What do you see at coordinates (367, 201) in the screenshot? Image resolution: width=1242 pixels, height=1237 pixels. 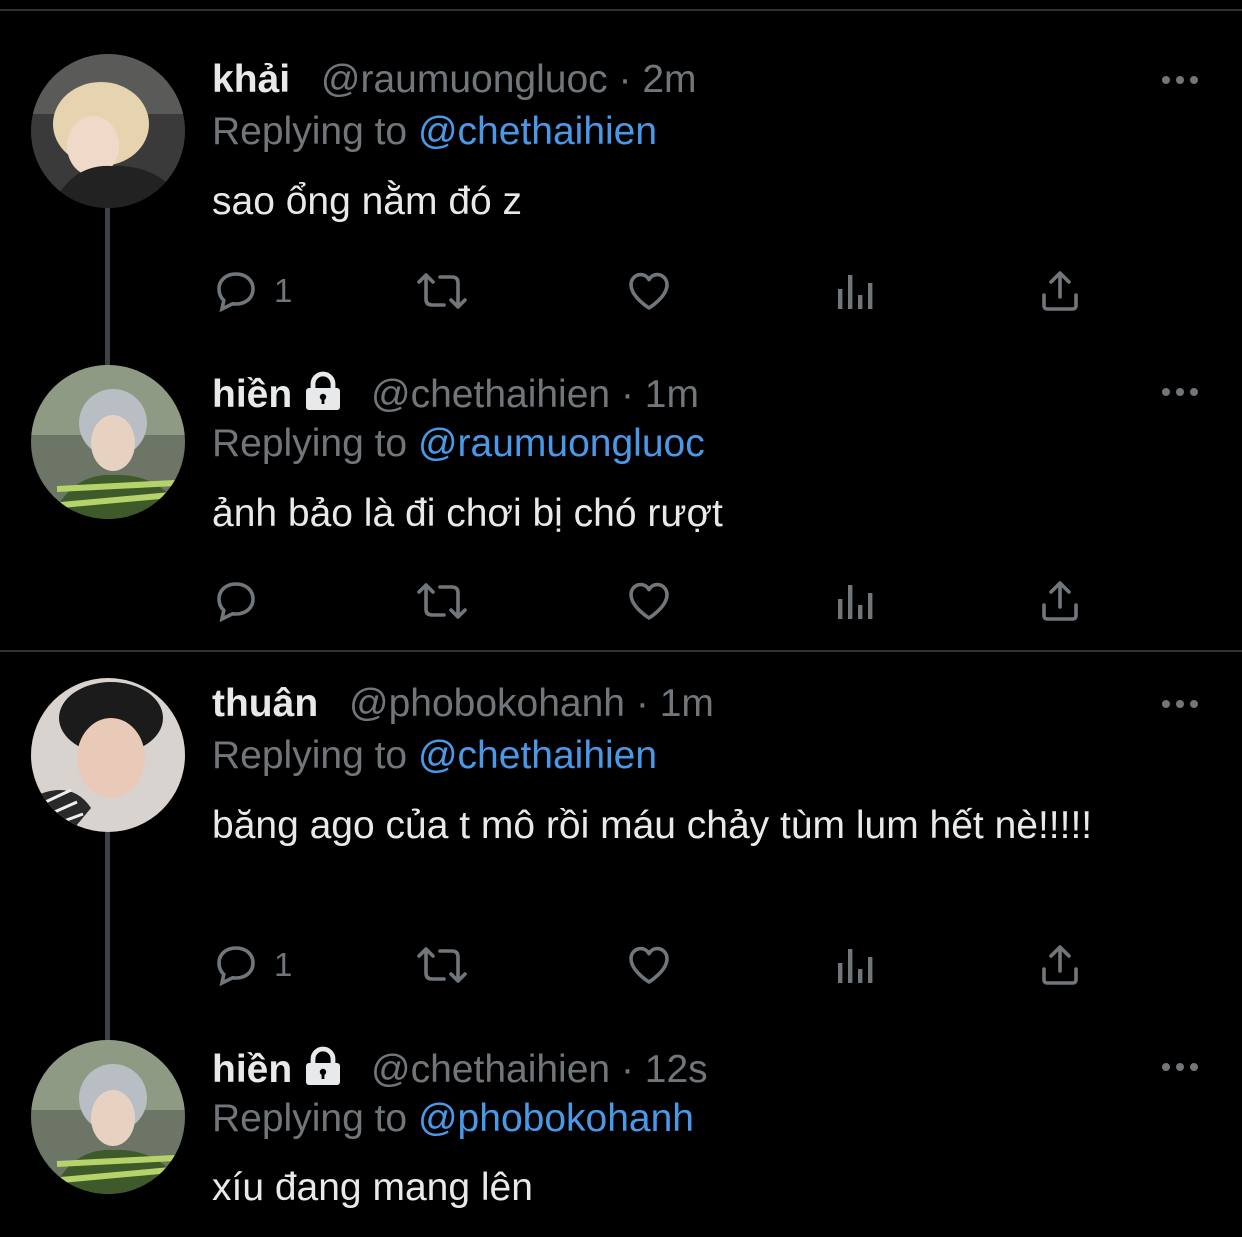 I see `tweet-text: sao ổng nằm đó z` at bounding box center [367, 201].